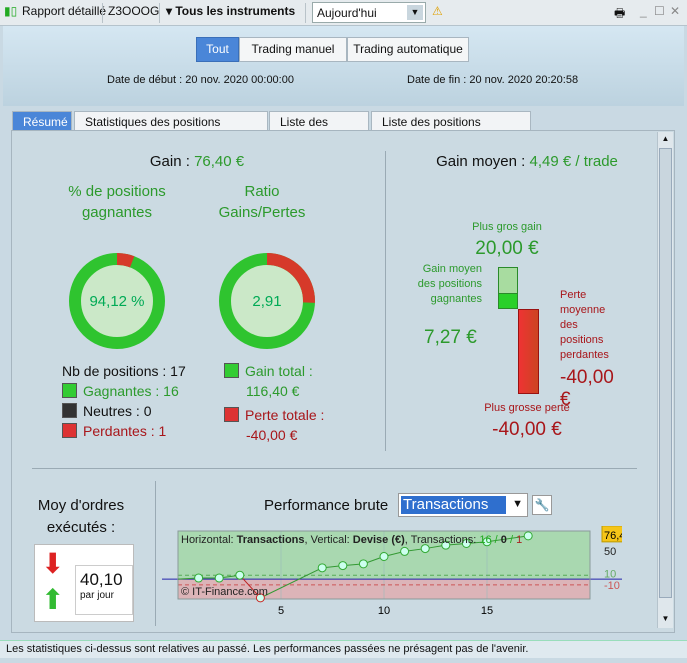 The image size is (687, 663). What do you see at coordinates (524, 80) in the screenshot?
I see `end-value: 20 nov. 2020 20:20:58` at bounding box center [524, 80].